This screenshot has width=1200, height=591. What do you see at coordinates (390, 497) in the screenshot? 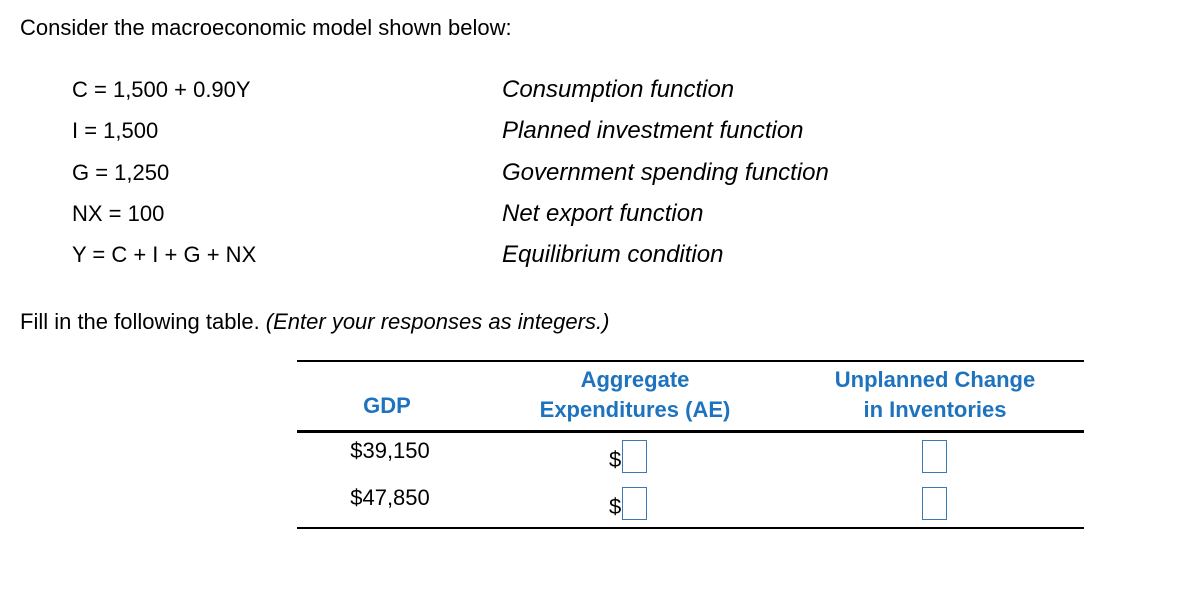
I see `gdp-value: $47,850` at bounding box center [390, 497].